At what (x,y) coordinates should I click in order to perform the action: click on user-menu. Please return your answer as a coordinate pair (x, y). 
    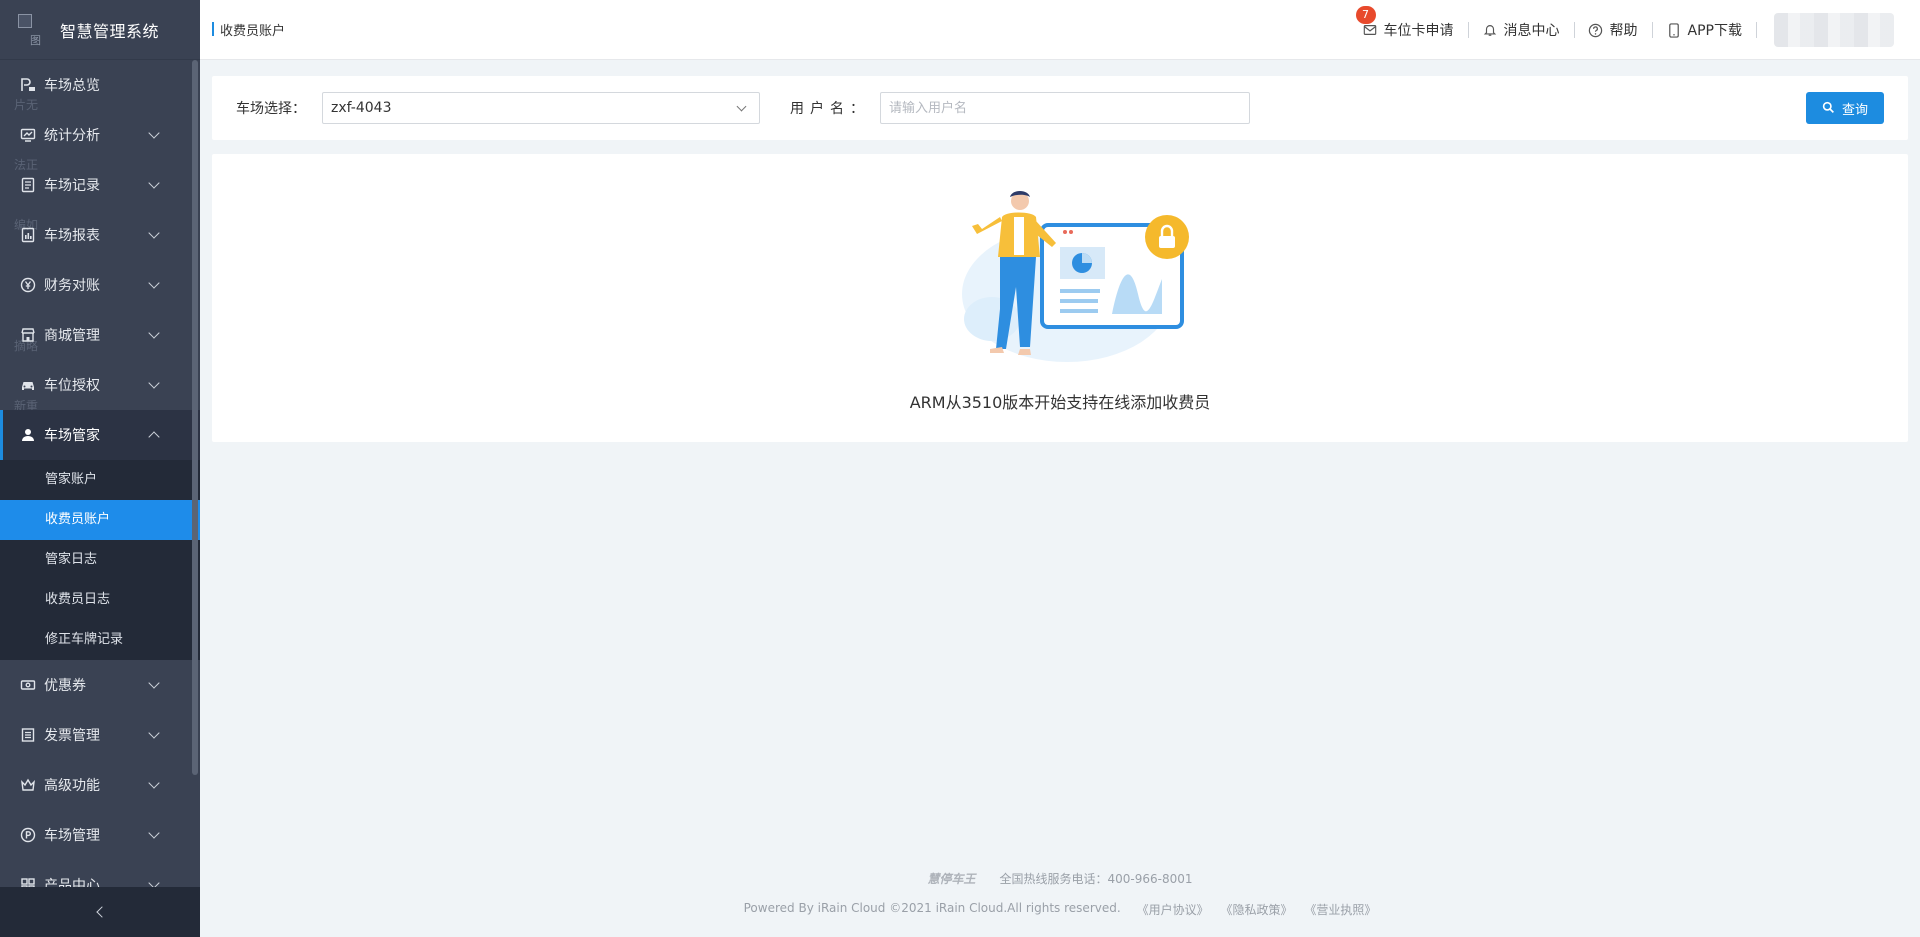
    Looking at the image, I should click on (1838, 30).